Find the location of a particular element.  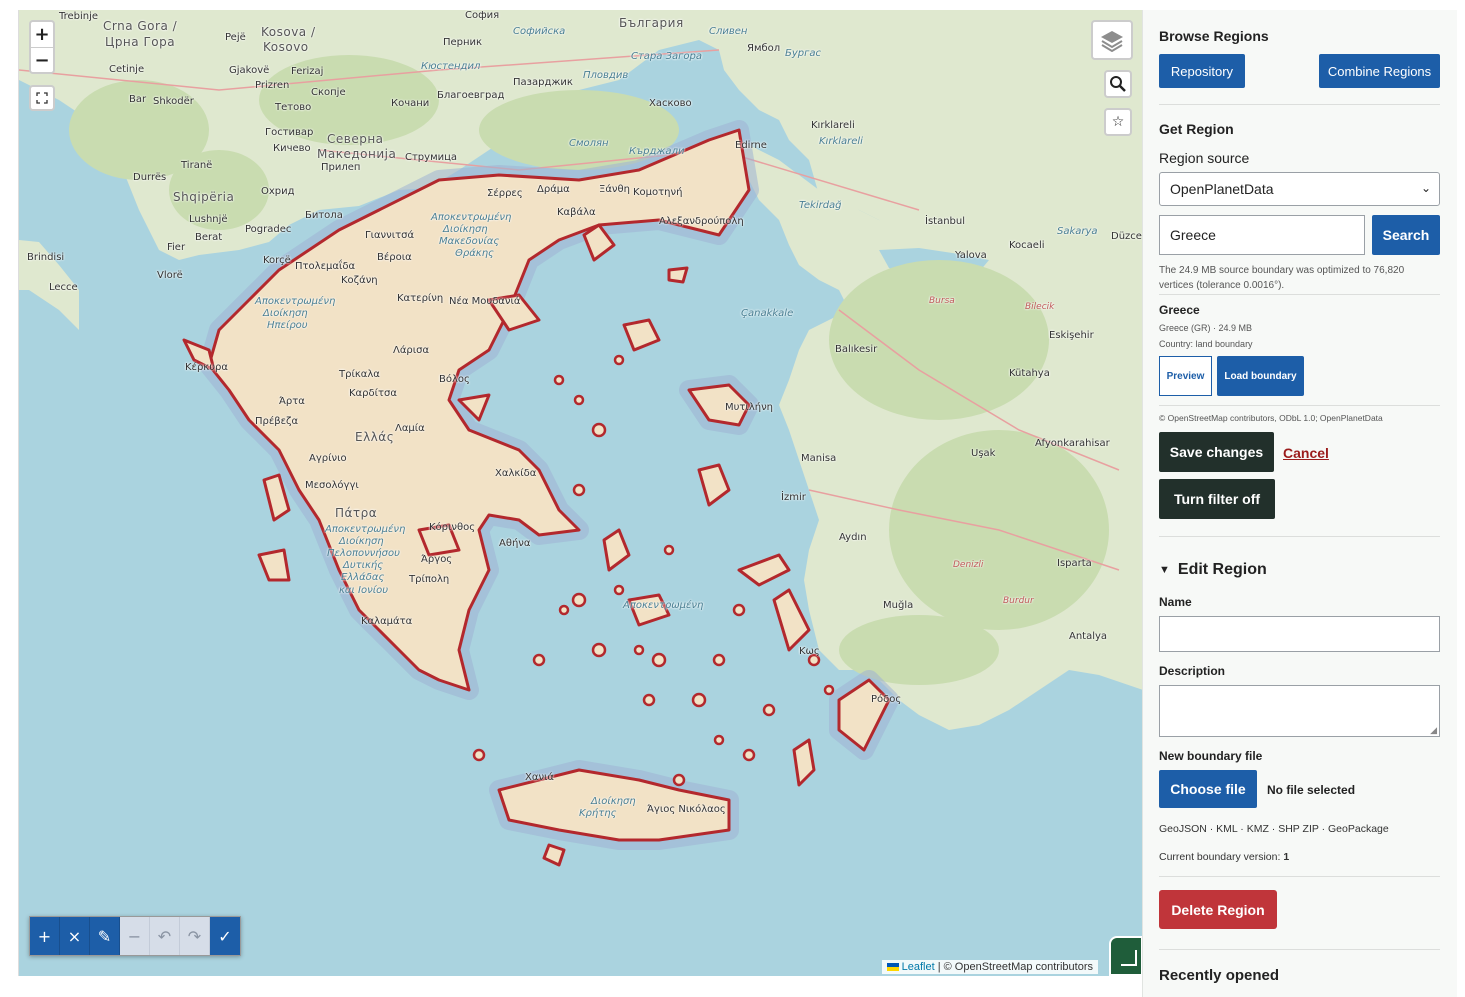

result-name: Greece is located at coordinates (1179, 310).